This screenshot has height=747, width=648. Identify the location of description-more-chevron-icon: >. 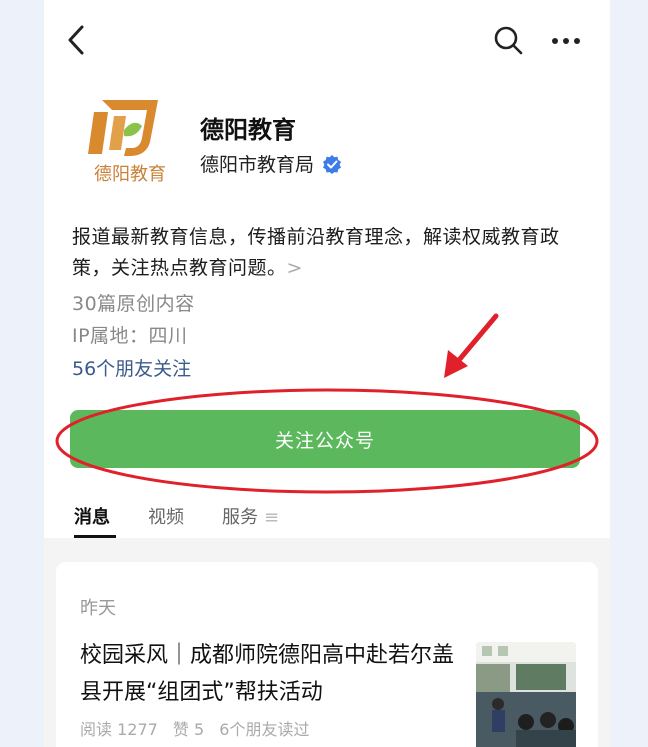
(294, 268).